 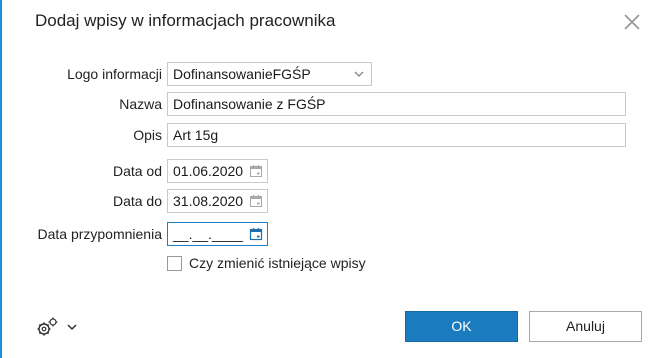 What do you see at coordinates (328, 201) in the screenshot?
I see `date-to-row: Data do 31.08.2020` at bounding box center [328, 201].